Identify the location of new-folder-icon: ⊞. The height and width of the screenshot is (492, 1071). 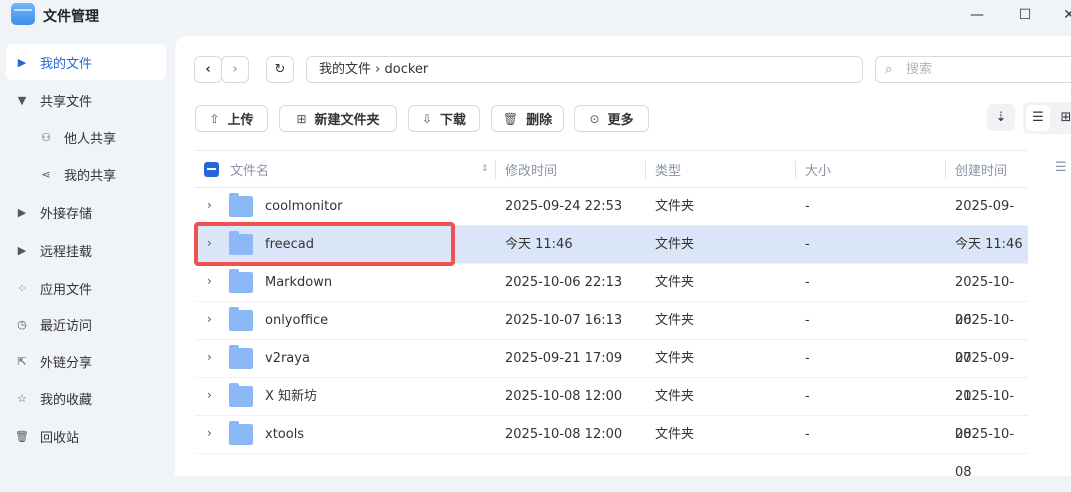
(301, 118).